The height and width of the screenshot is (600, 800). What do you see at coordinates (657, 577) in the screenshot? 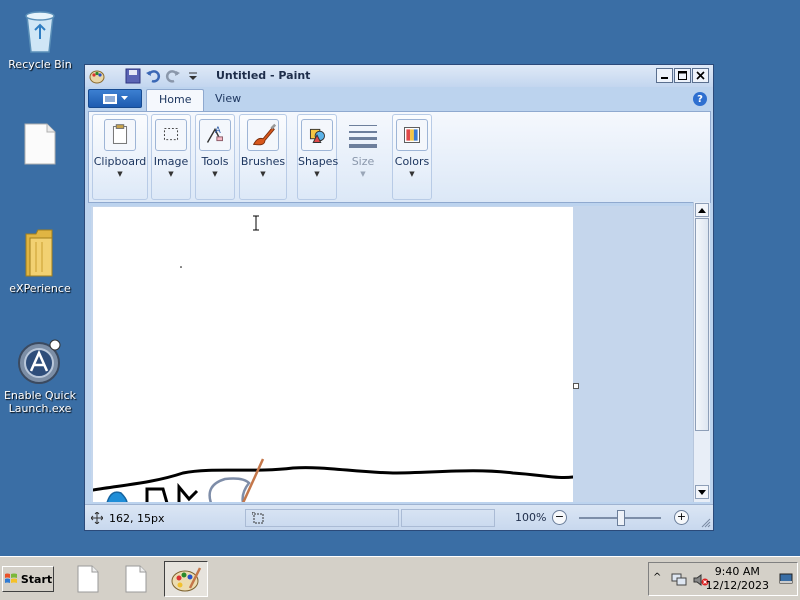
I see `tray-expand-icon: ^` at bounding box center [657, 577].